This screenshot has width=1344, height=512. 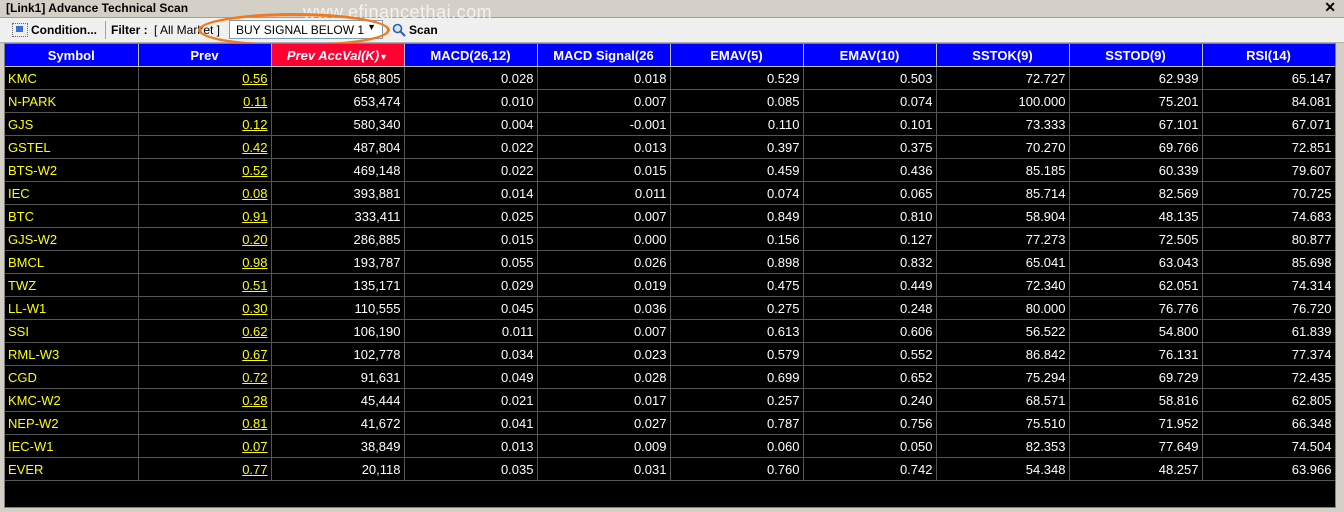 I want to click on cell-macd: 0.049, so click(x=471, y=377).